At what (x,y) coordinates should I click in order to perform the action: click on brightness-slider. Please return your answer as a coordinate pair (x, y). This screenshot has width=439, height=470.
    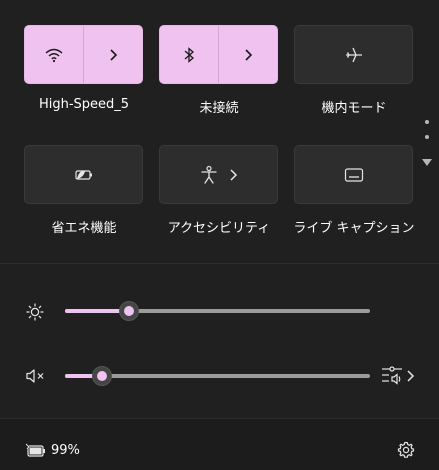
    Looking at the image, I should click on (217, 311).